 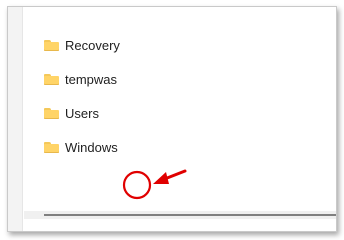 What do you see at coordinates (92, 45) in the screenshot?
I see `folder-name: Recovery` at bounding box center [92, 45].